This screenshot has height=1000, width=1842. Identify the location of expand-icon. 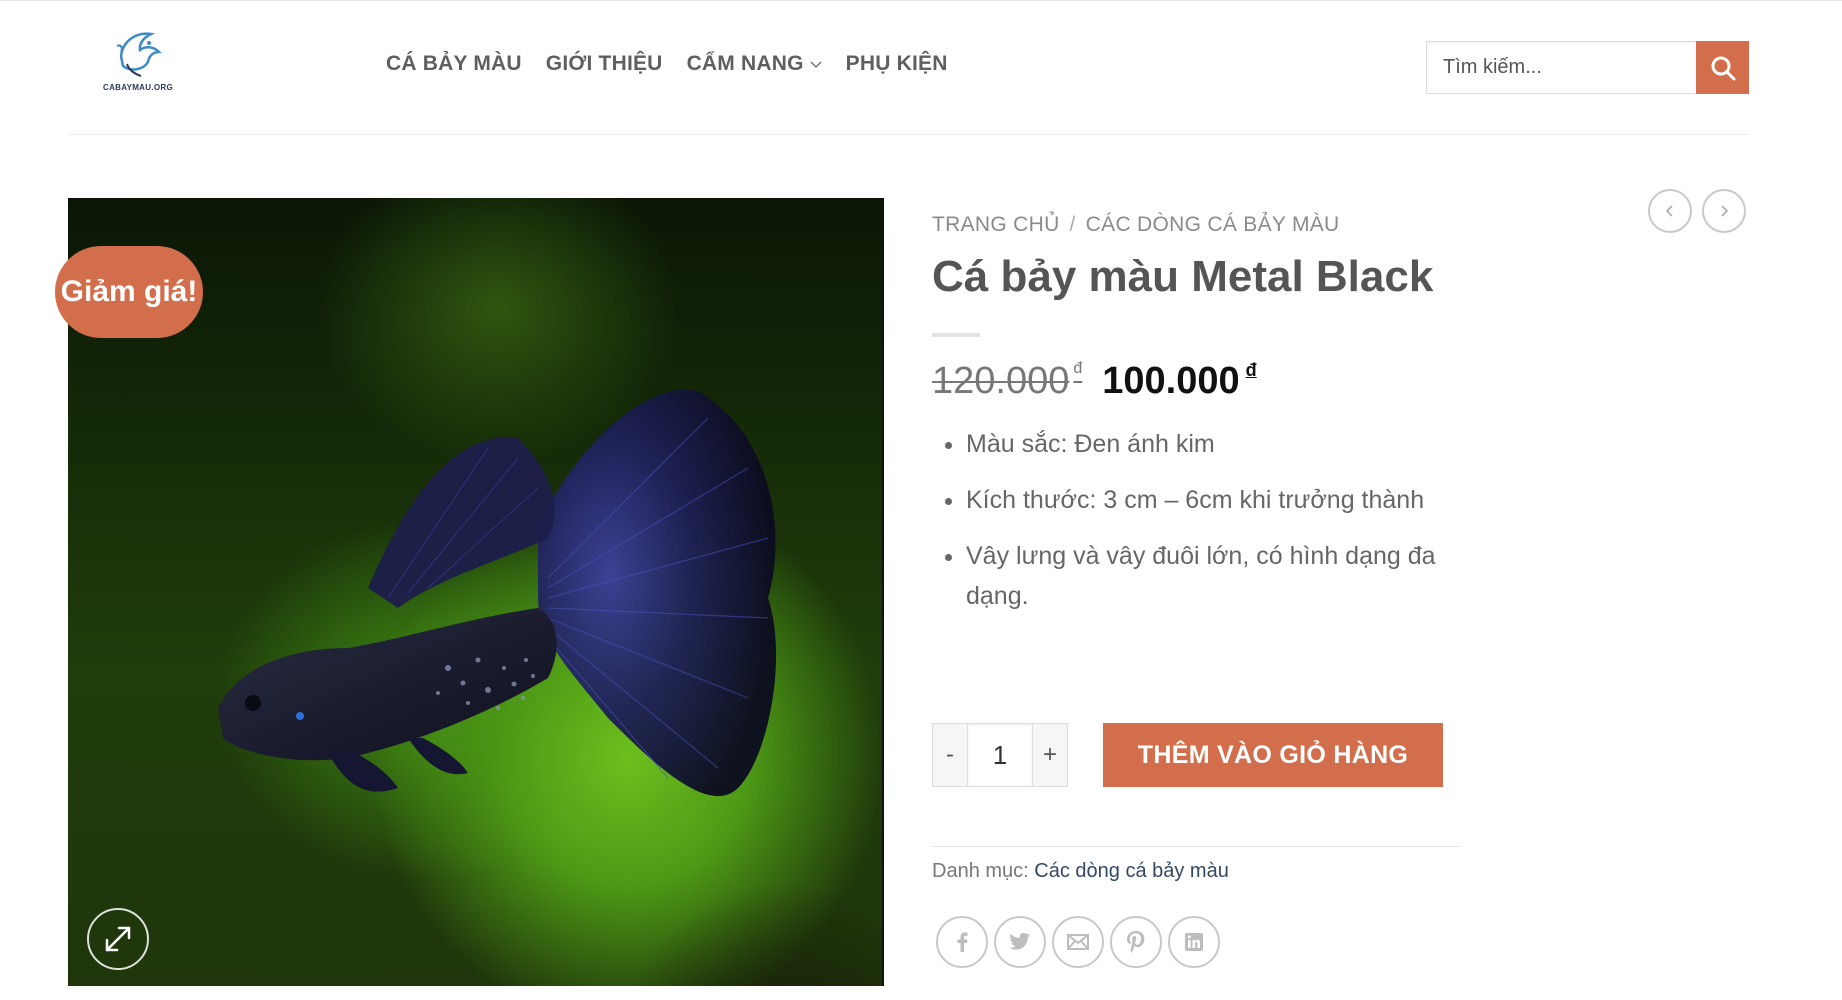
(118, 939).